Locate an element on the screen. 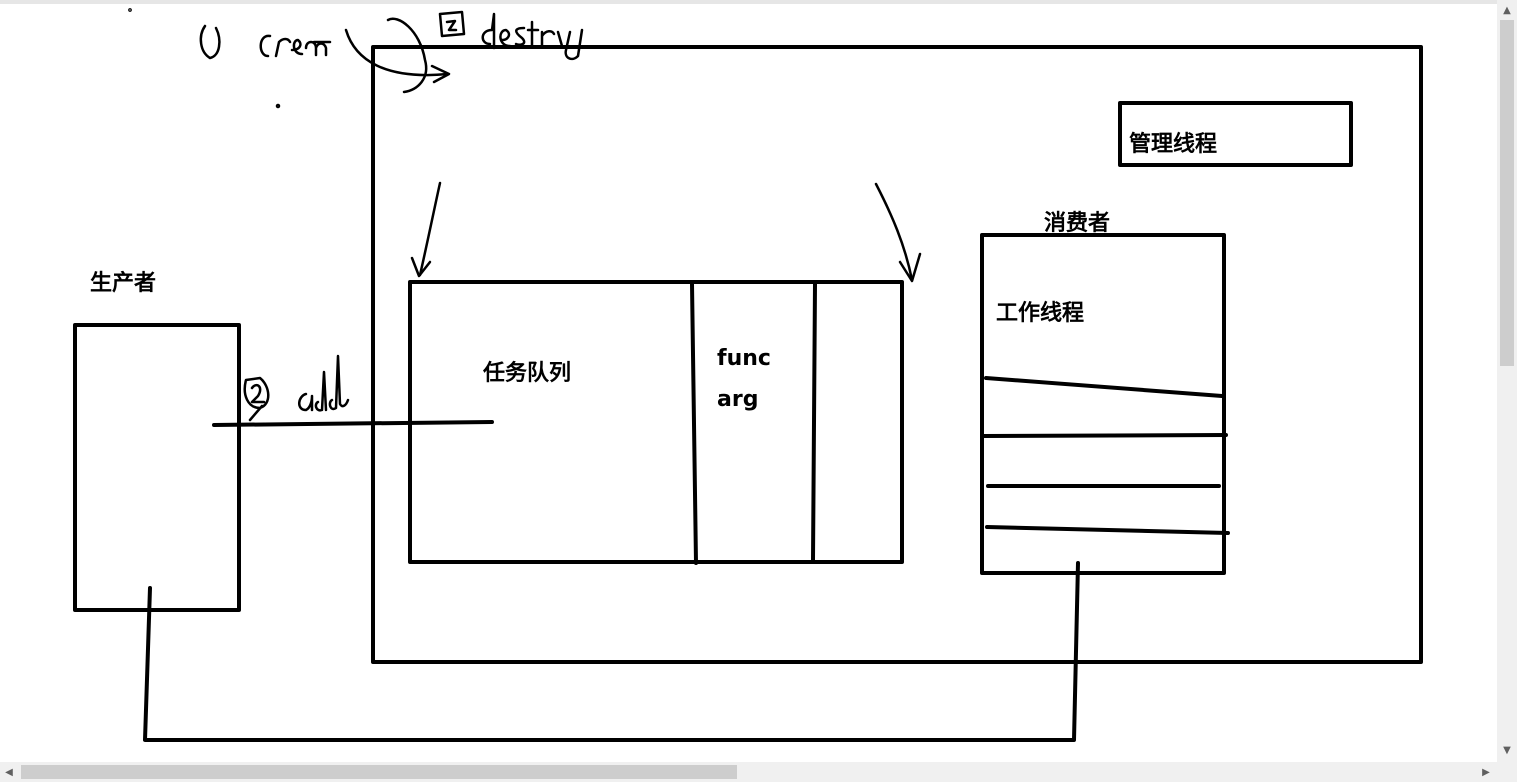 The height and width of the screenshot is (782, 1517). manager-thread-label: 管理线程 is located at coordinates (1173, 144).